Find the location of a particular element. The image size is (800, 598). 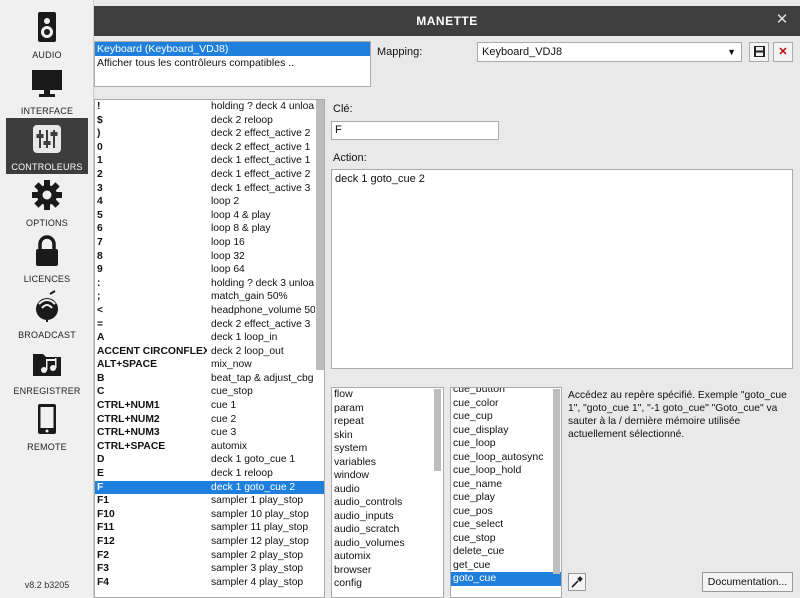

action-cell: deck 1 reloop is located at coordinates (242, 474).